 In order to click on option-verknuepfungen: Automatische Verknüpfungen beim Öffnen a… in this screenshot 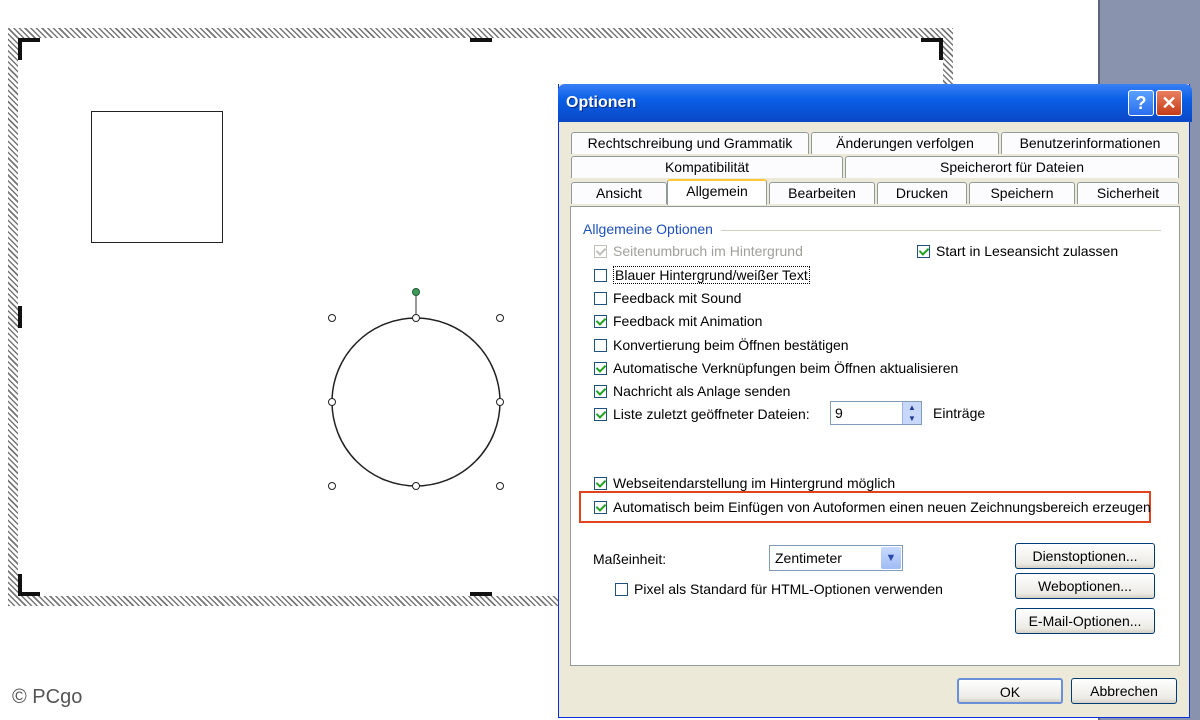, I will do `click(776, 368)`.